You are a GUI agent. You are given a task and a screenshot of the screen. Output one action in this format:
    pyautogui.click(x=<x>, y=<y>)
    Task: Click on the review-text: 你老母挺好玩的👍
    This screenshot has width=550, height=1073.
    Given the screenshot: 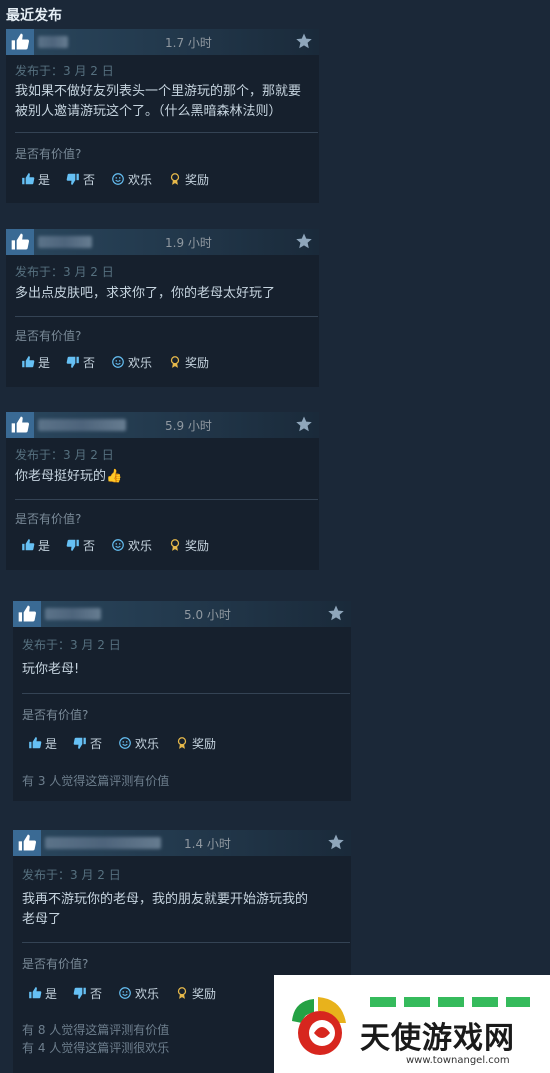 What is the action you would take?
    pyautogui.click(x=69, y=476)
    